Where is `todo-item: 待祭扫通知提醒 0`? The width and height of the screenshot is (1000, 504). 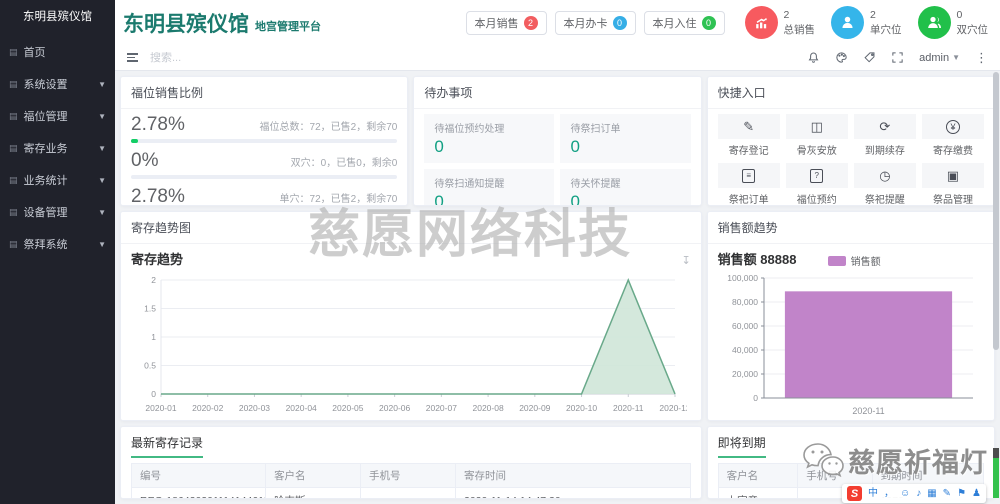
todo-item: 待祭扫通知提醒 0 is located at coordinates (489, 187).